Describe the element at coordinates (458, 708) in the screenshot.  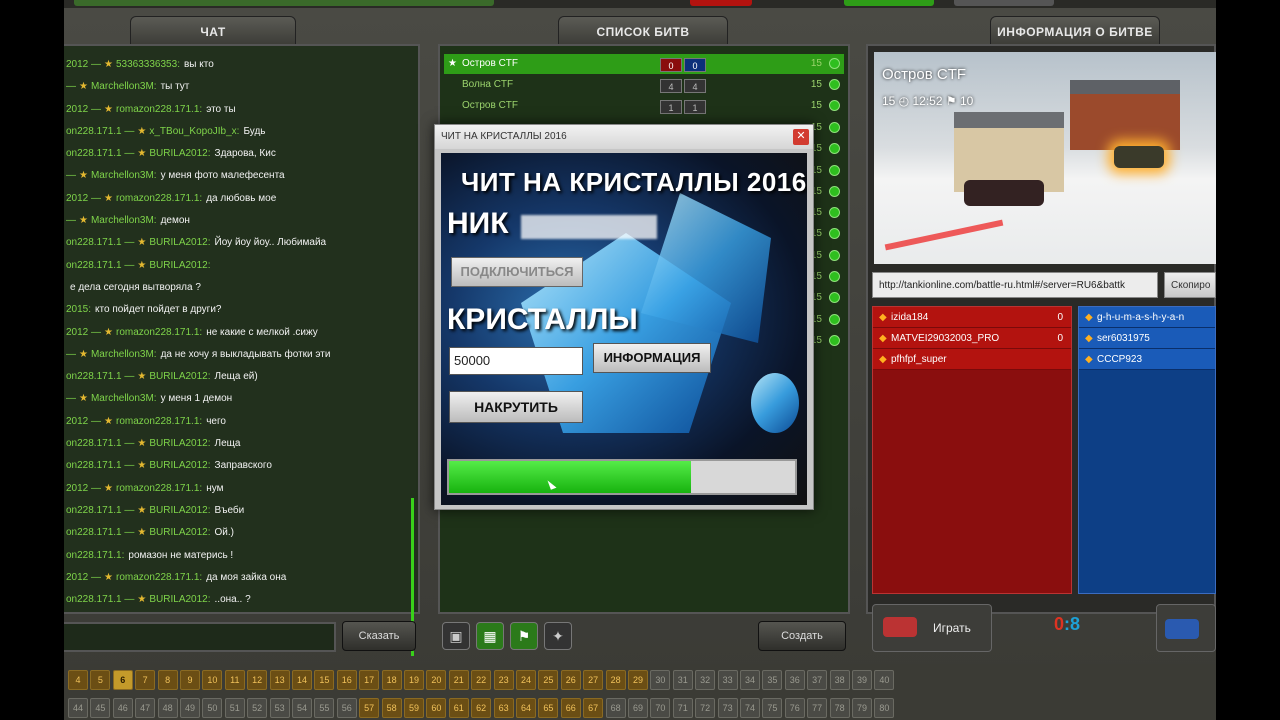
I see `page-number: 61` at that location.